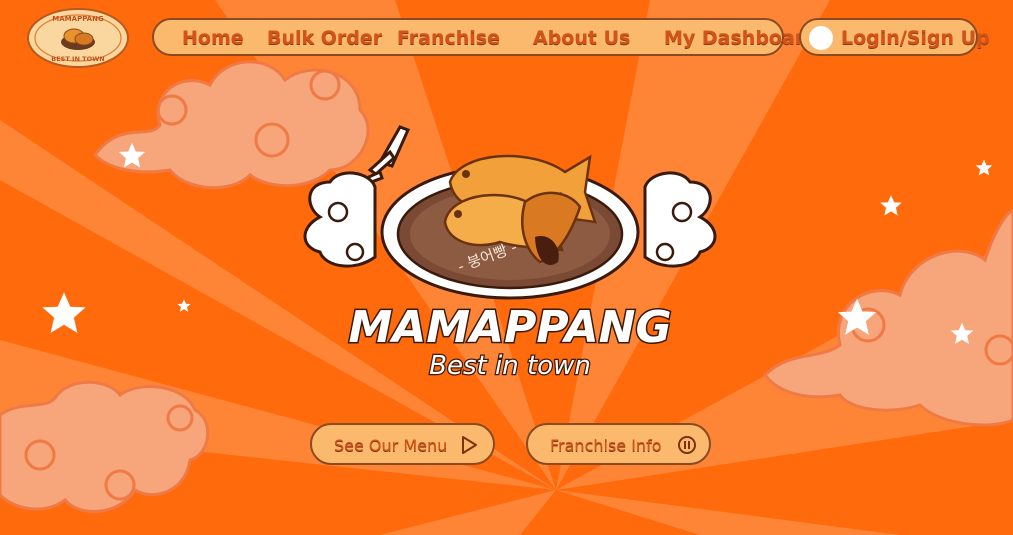 This screenshot has height=535, width=1013. Describe the element at coordinates (581, 38) in the screenshot. I see `nav-about-us: About Us` at that location.